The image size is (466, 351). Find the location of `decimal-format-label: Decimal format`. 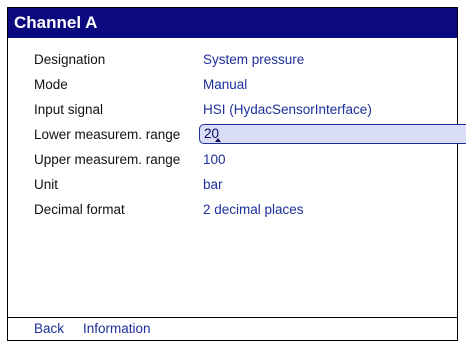

decimal-format-label: Decimal format is located at coordinates (79, 209).